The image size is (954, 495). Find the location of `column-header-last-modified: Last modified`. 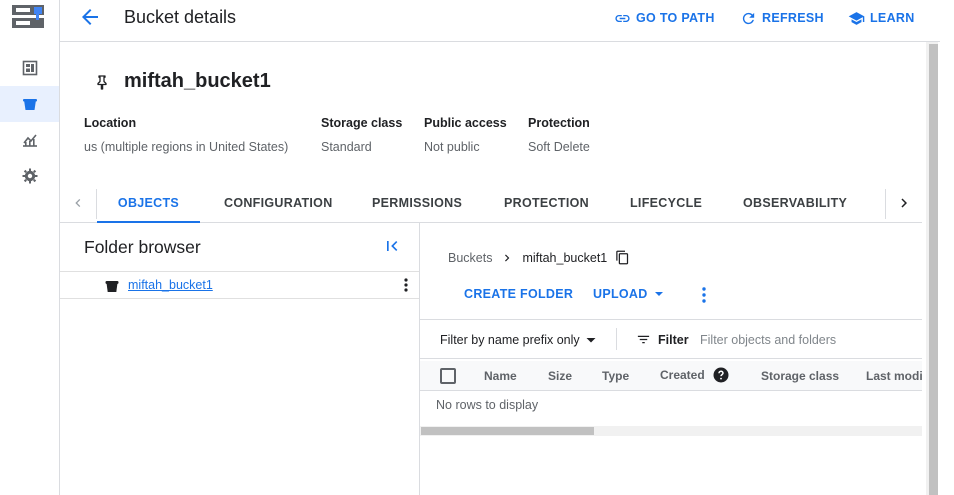

column-header-last-modified: Last modified is located at coordinates (894, 376).